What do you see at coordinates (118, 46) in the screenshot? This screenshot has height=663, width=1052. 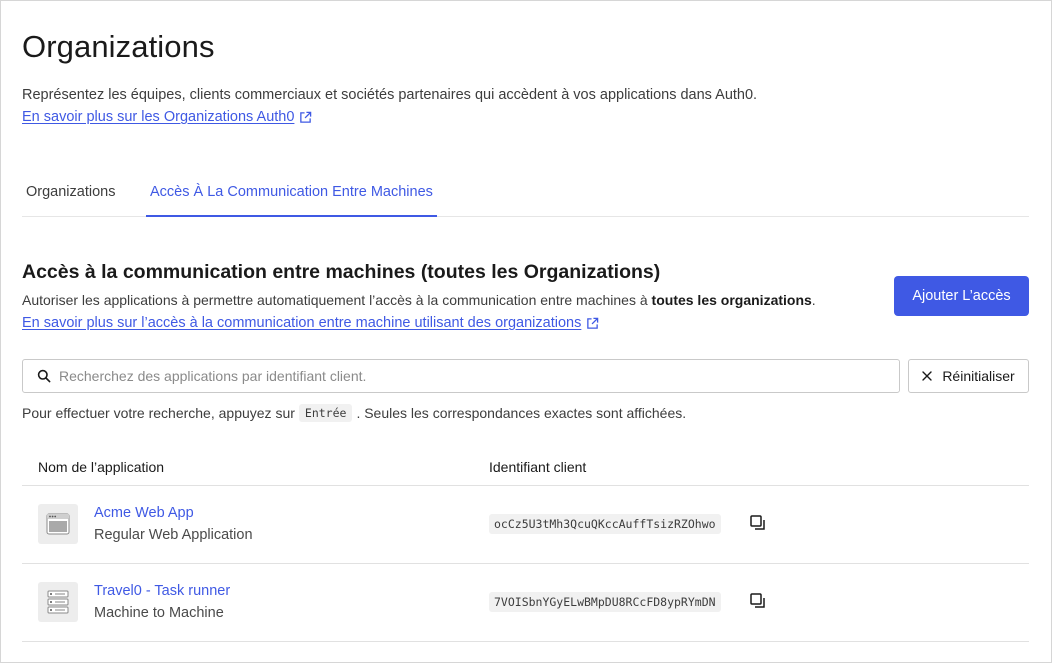 I see `page-title: Organizations` at bounding box center [118, 46].